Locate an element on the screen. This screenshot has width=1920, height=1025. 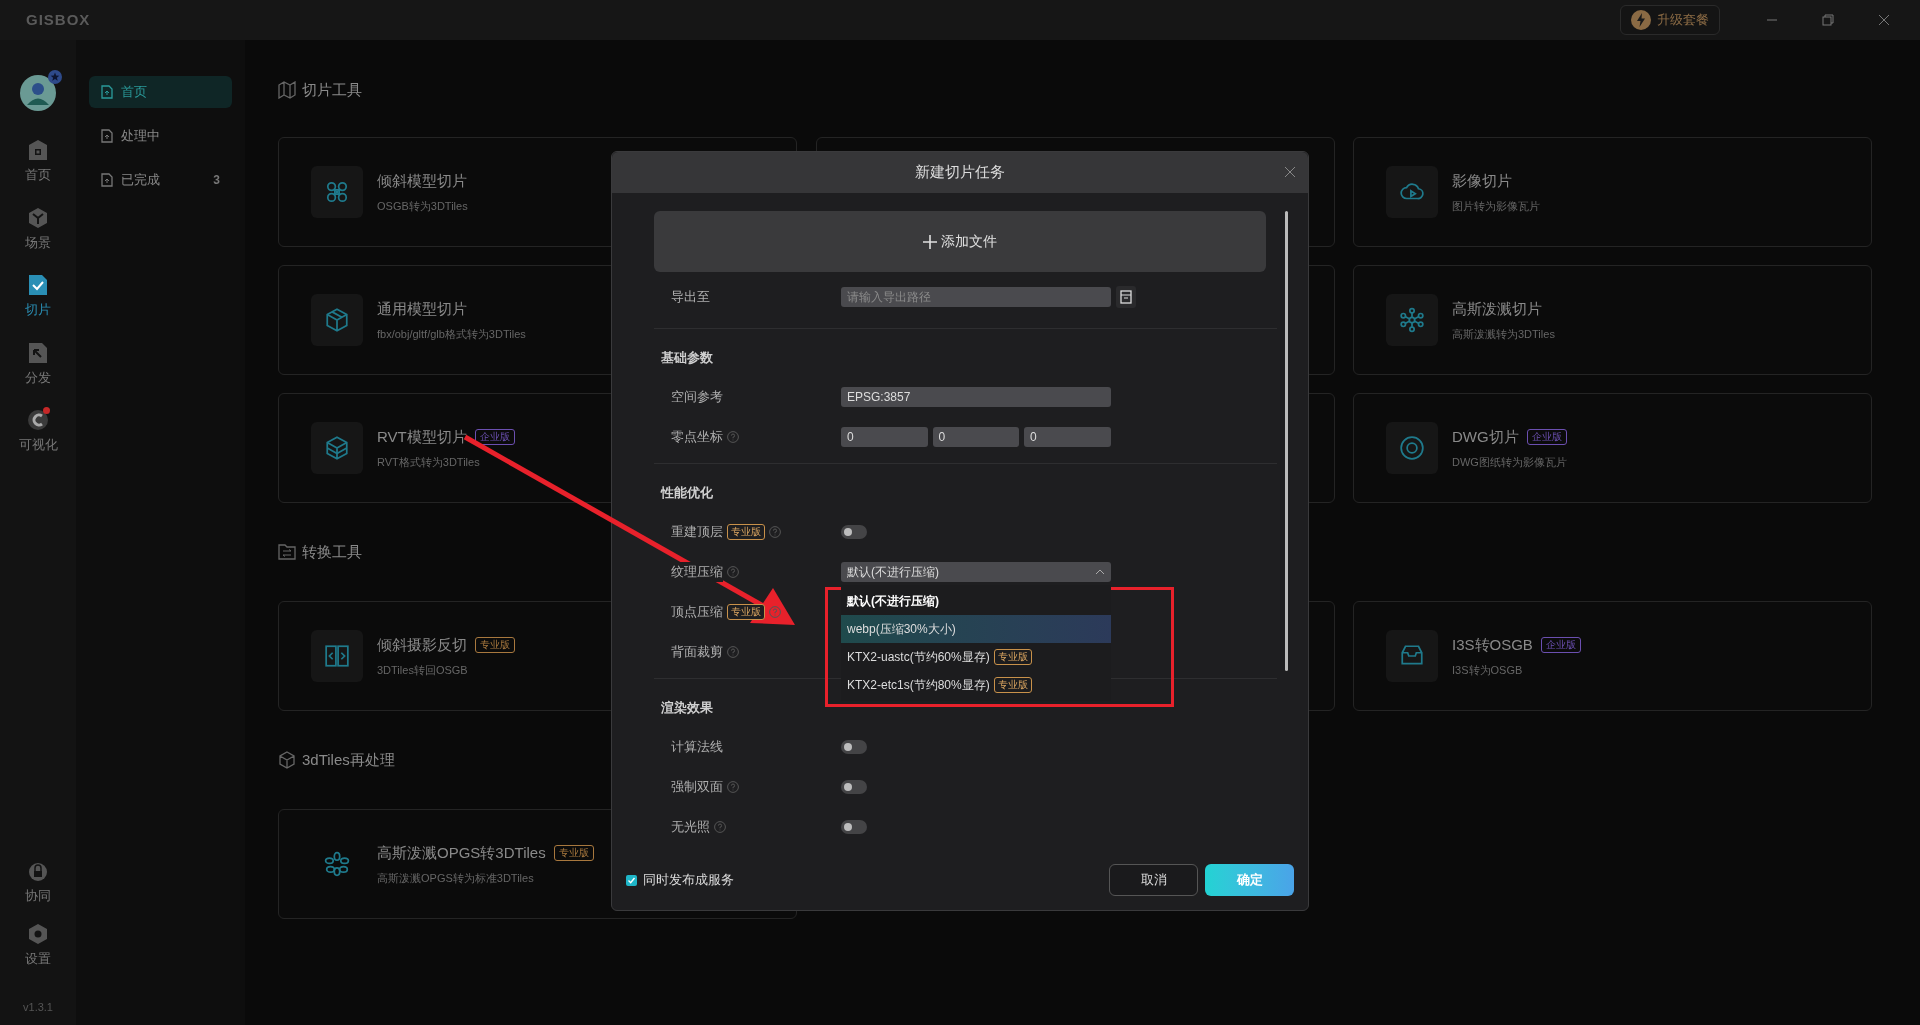
card-title: I3S转OSGB is located at coordinates (1492, 644).